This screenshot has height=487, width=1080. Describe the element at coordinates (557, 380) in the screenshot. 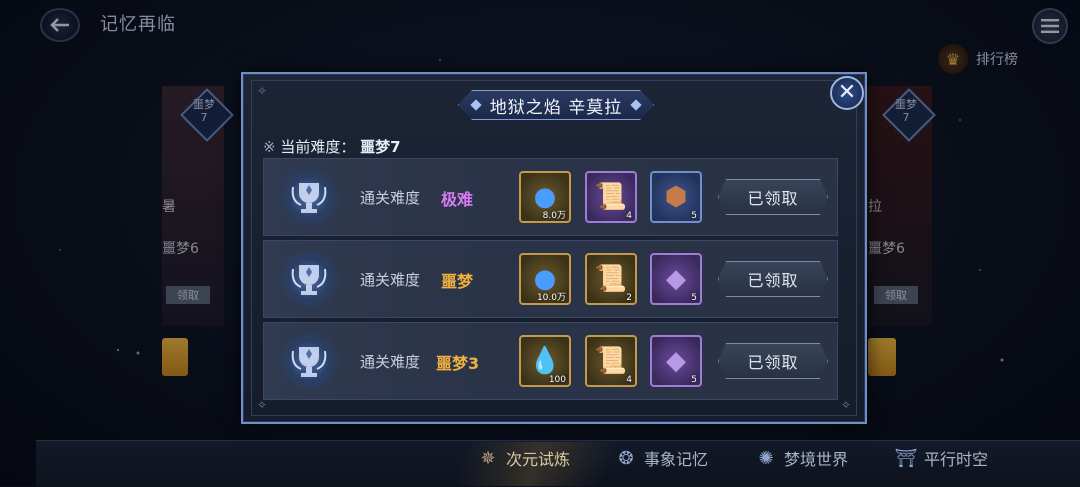

I see `reward-count: 100` at that location.